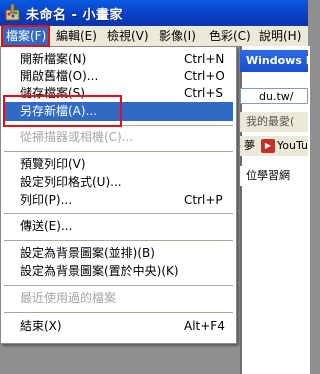  I want to click on menu-view: 檢視(V), so click(128, 36).